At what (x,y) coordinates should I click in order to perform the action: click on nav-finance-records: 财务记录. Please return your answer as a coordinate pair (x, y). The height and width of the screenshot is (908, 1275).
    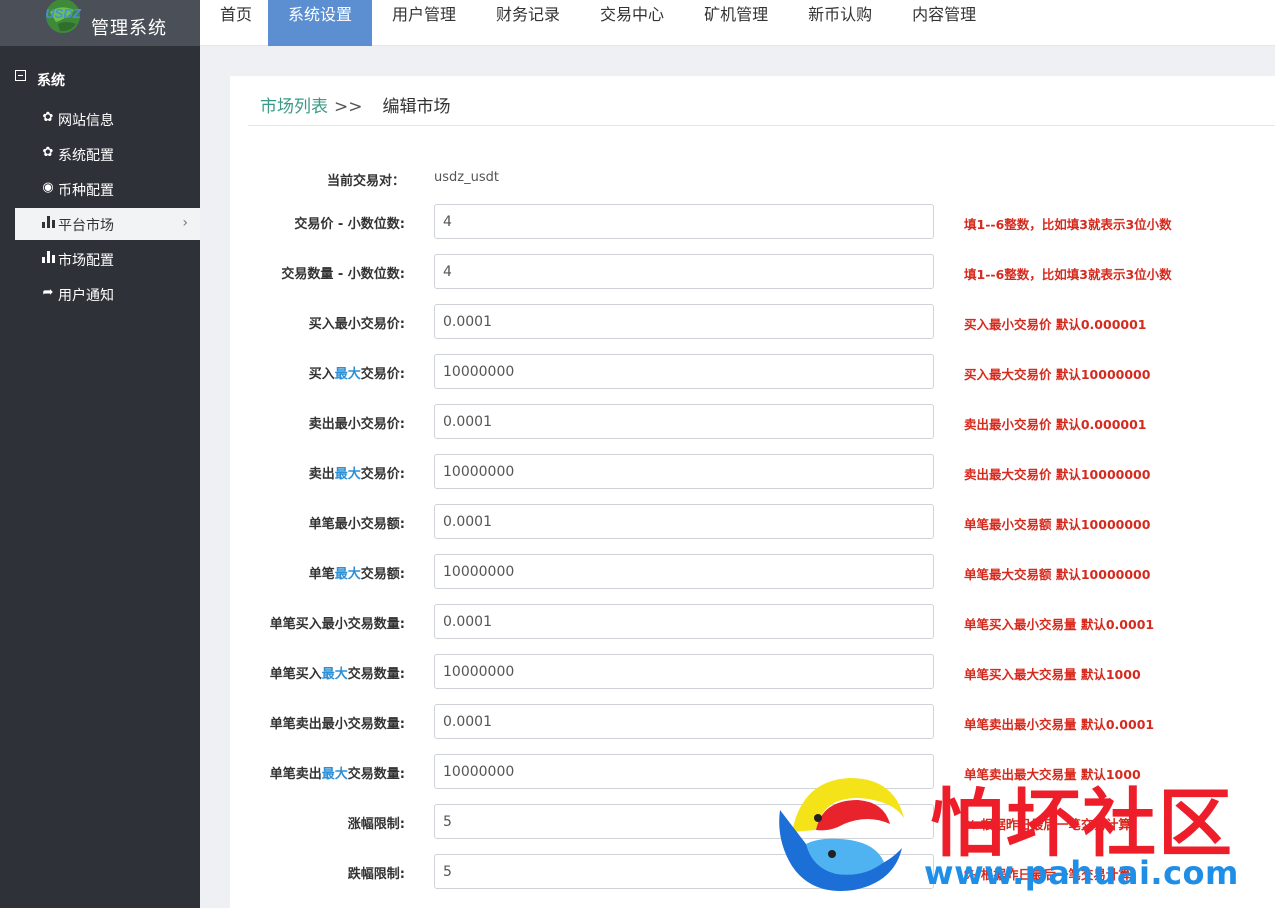
    Looking at the image, I should click on (528, 23).